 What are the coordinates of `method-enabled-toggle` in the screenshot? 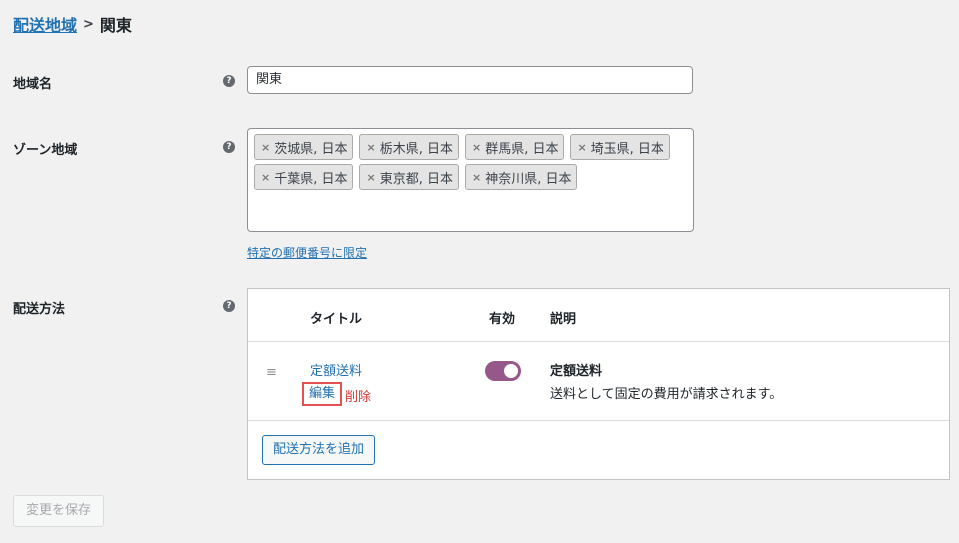 It's located at (503, 371).